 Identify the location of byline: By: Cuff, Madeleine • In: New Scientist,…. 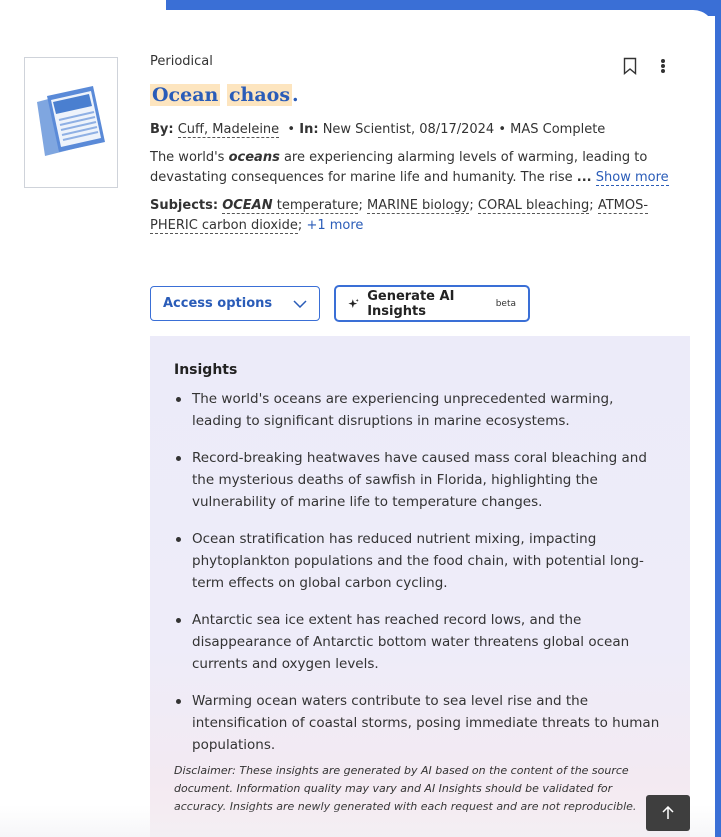
(378, 130).